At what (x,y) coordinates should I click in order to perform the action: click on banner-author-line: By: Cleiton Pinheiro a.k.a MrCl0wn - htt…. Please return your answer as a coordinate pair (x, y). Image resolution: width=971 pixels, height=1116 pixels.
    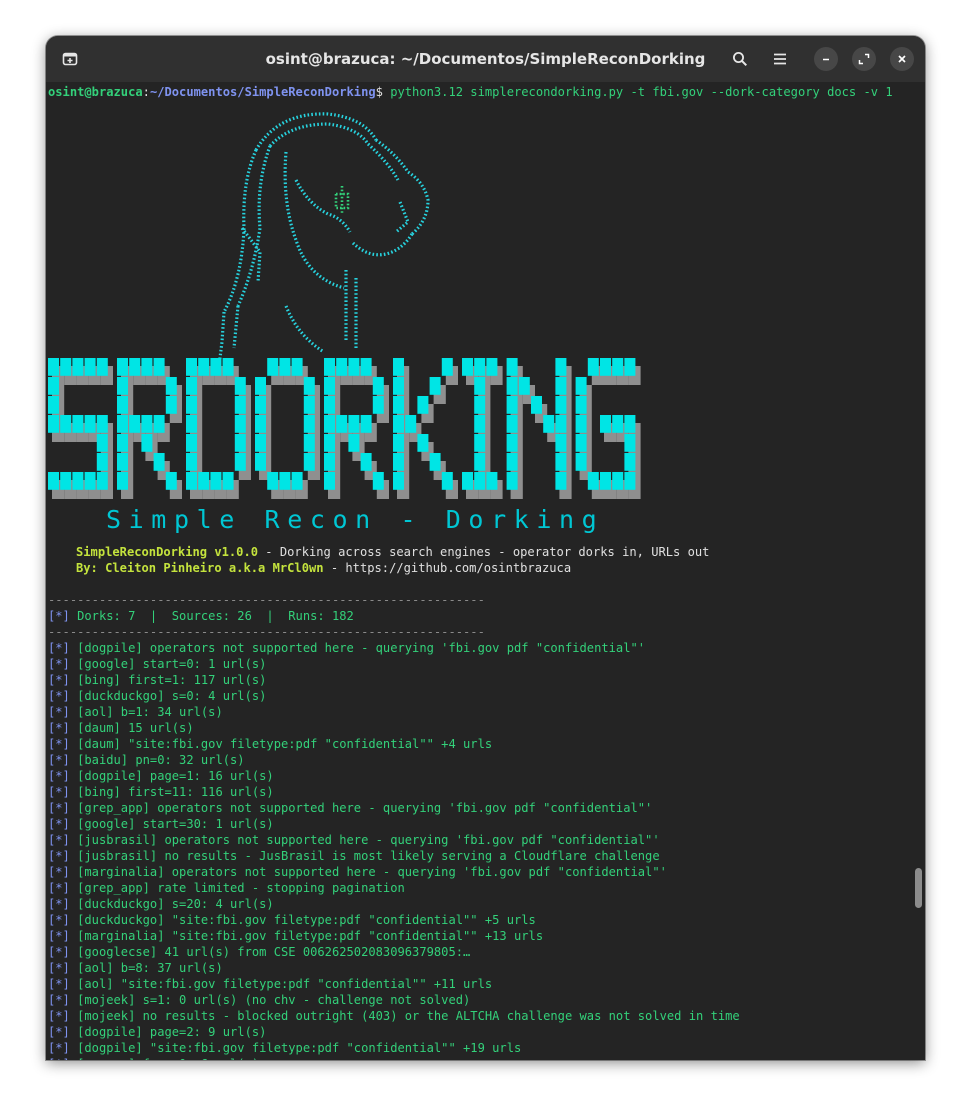
    Looking at the image, I should click on (323, 568).